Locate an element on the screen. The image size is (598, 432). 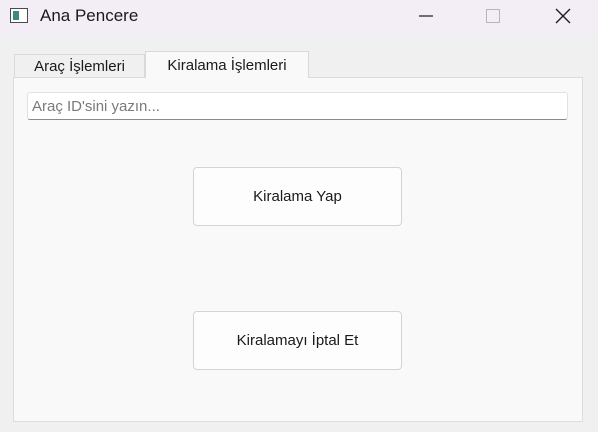
tab-arac-islemleri: Araç İşlemleri is located at coordinates (79, 66).